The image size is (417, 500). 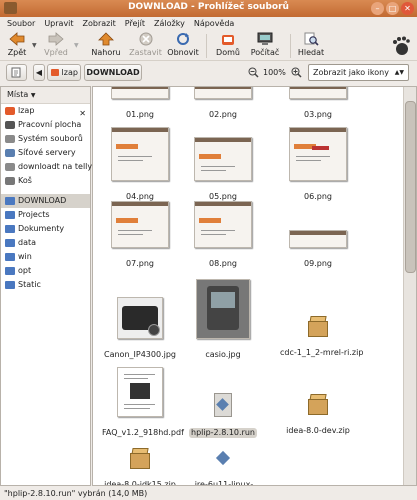 I want to click on computer-icon, so click(x=265, y=38).